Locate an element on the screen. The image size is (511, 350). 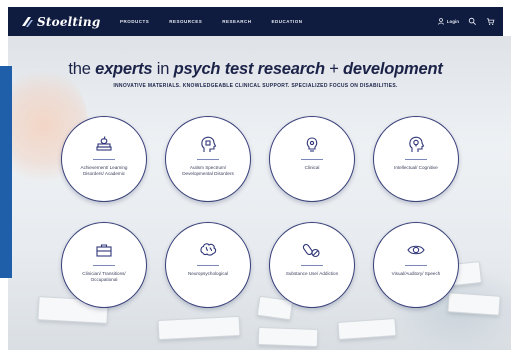
headline-emphasis: development is located at coordinates (393, 69).